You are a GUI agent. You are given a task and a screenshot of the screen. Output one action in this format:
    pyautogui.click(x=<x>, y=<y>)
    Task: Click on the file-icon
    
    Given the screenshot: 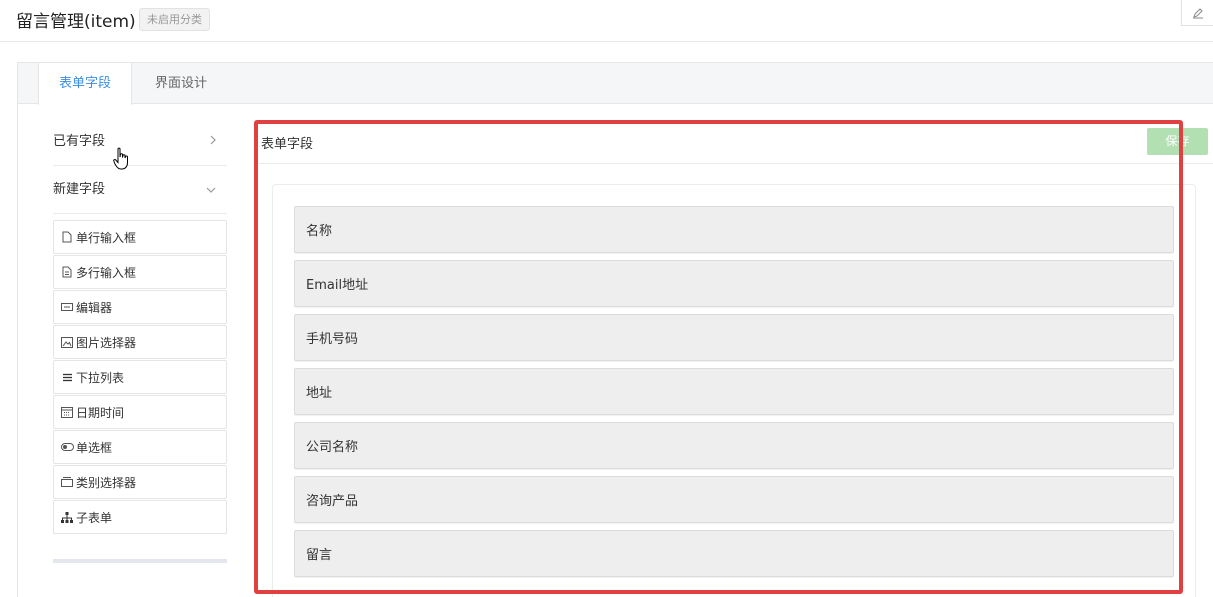 What is the action you would take?
    pyautogui.click(x=67, y=237)
    